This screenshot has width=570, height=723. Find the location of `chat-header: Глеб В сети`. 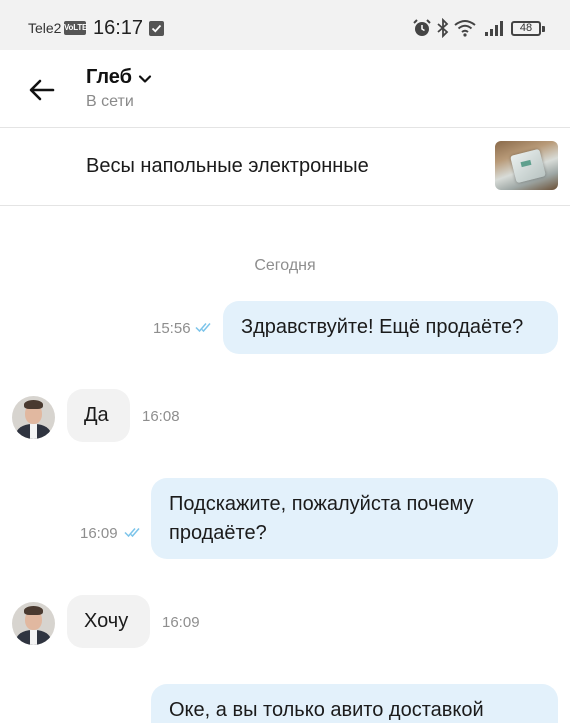

chat-header: Глеб В сети is located at coordinates (285, 89).